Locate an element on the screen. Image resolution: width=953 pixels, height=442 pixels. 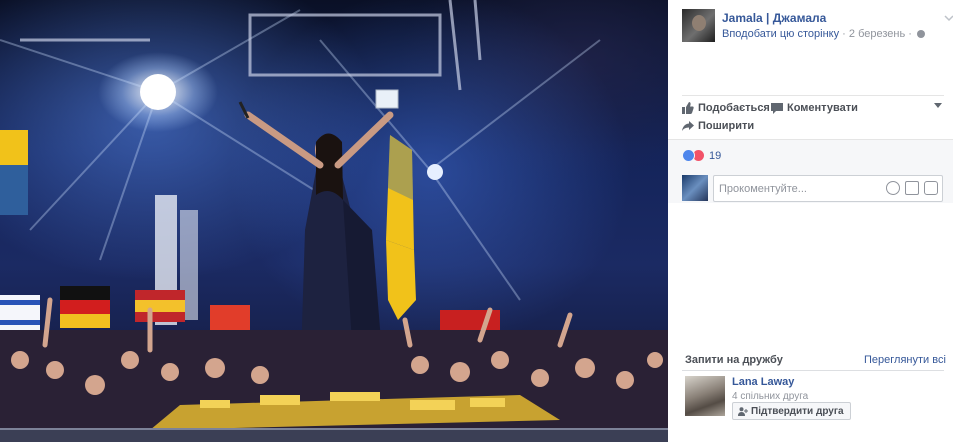
speech-bubble-icon is located at coordinates (777, 108).